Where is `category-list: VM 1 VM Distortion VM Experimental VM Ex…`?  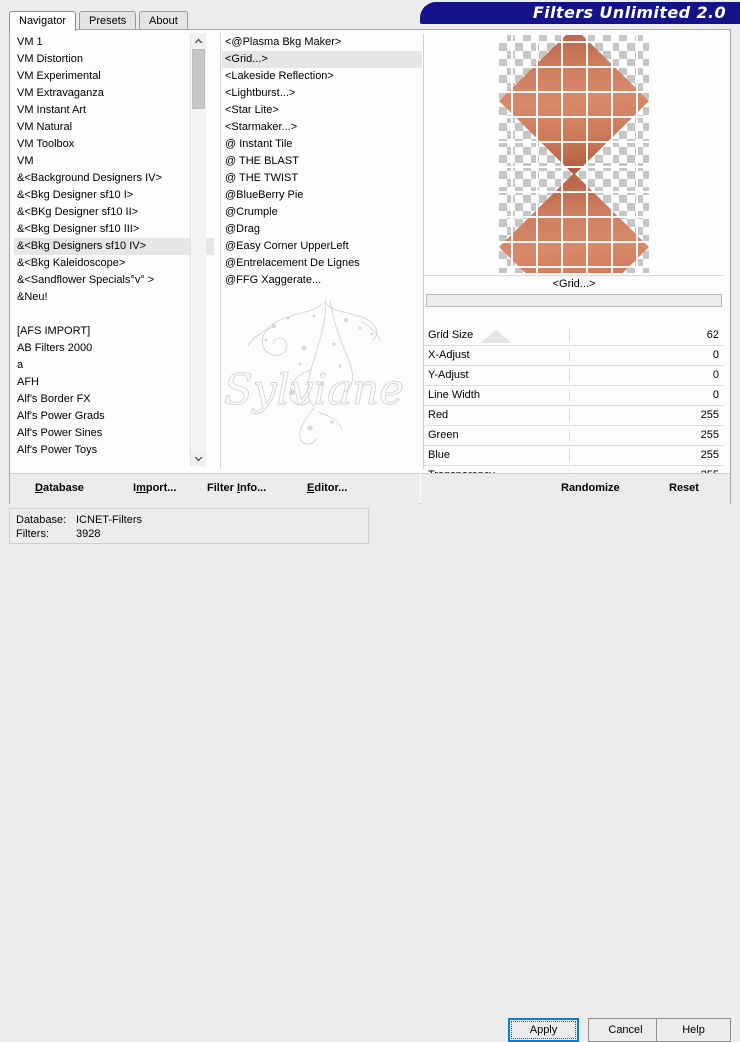
category-list: VM 1 VM Distortion VM Experimental VM Ex… is located at coordinates (114, 250).